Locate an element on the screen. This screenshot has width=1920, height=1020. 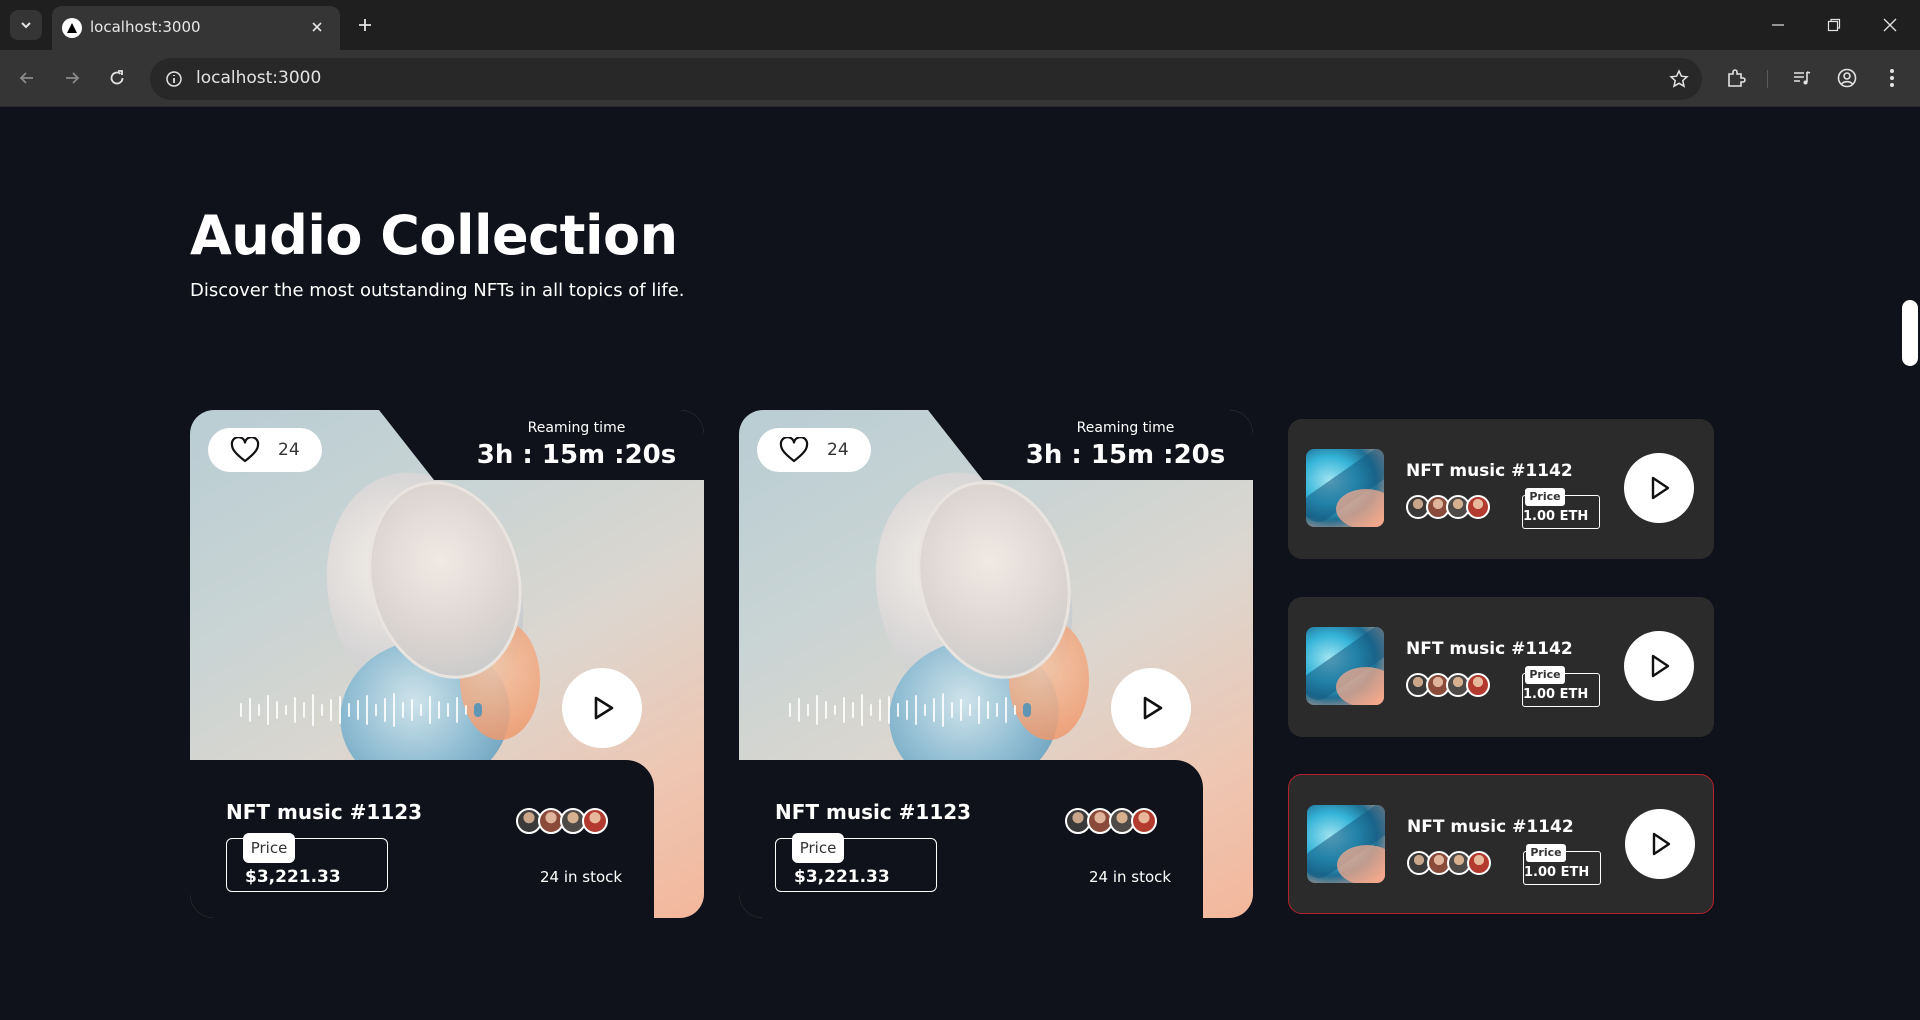
close-tab-icon is located at coordinates (317, 27).